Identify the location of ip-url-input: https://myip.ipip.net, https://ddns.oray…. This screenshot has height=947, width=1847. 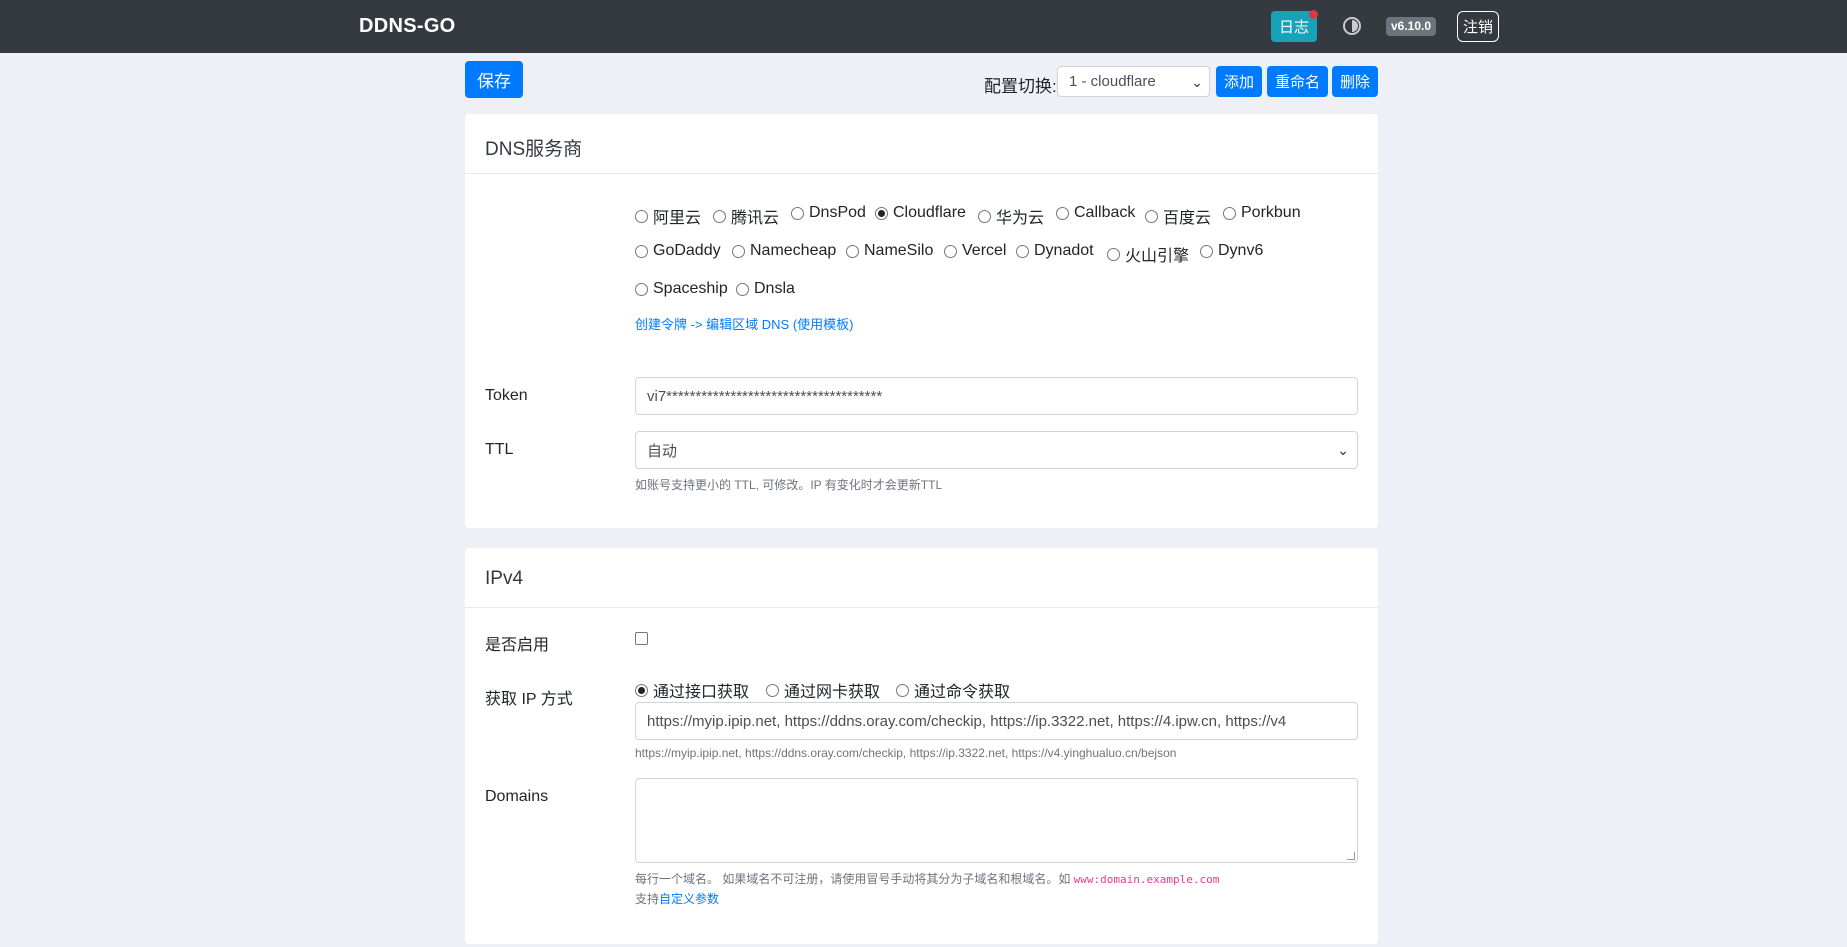
(996, 721).